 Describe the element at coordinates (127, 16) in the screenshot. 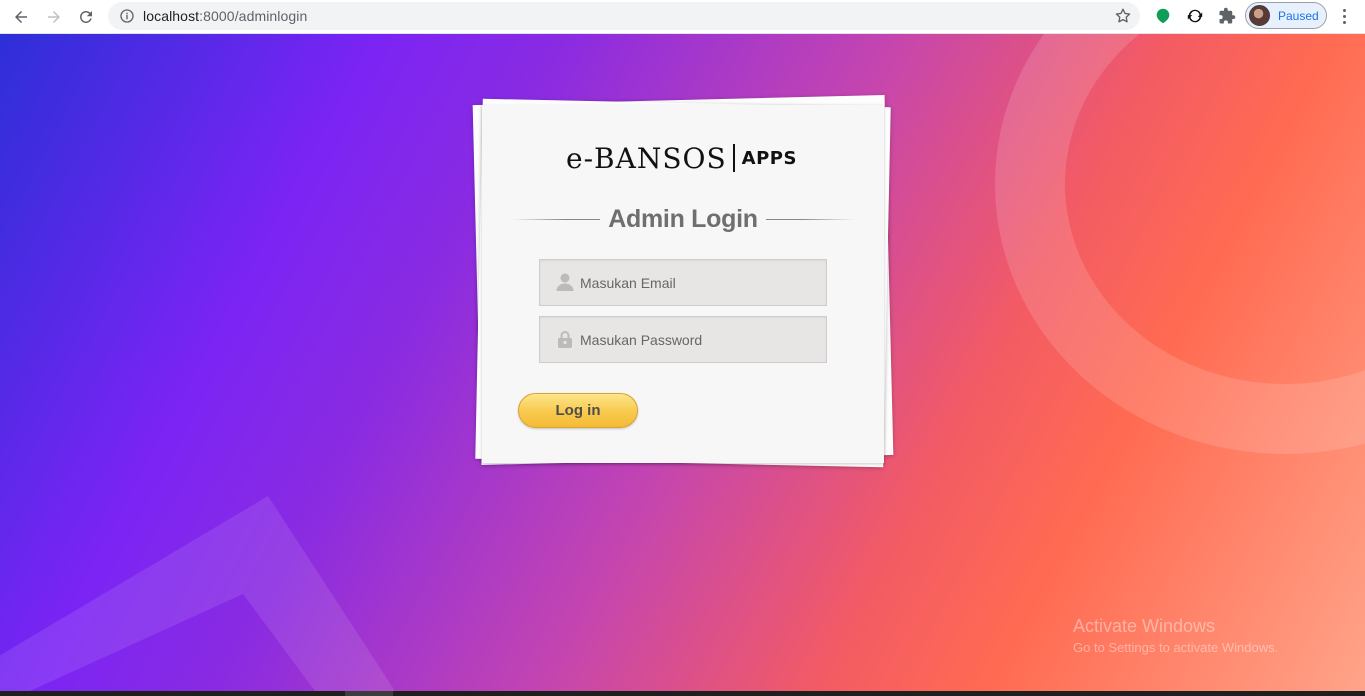

I see `info-icon` at that location.